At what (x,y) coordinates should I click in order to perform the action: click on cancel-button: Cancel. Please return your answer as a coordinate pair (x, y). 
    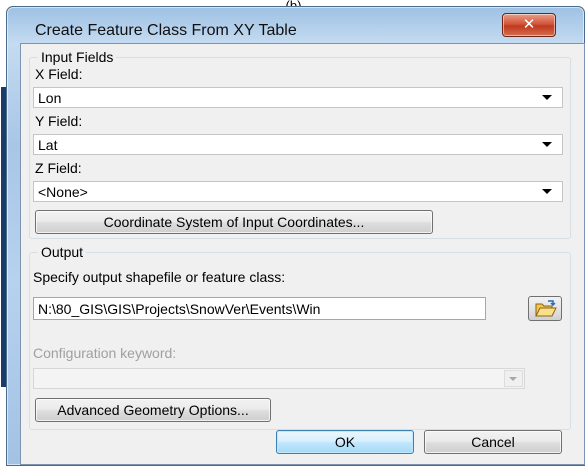
    Looking at the image, I should click on (493, 442).